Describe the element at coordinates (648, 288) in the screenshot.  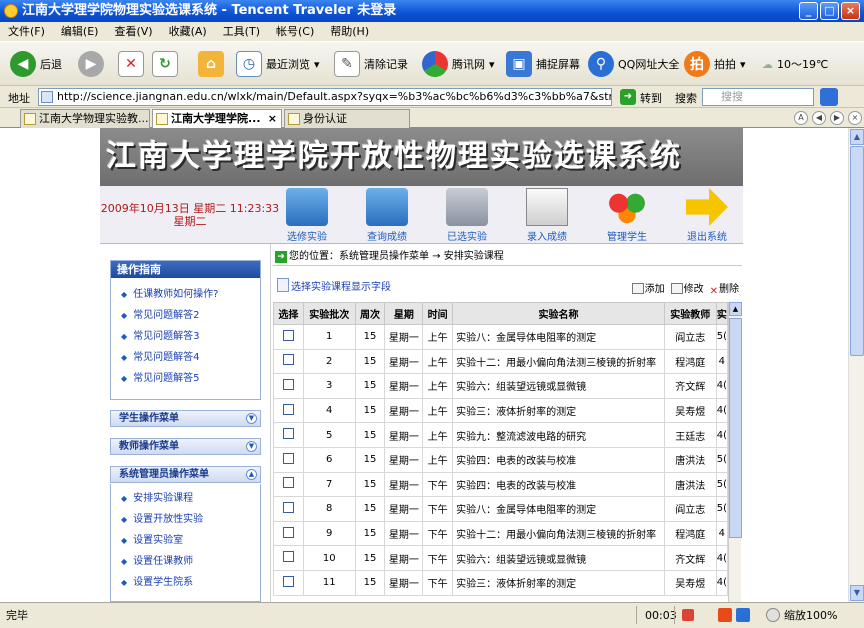
I see `add-button: 添加` at that location.